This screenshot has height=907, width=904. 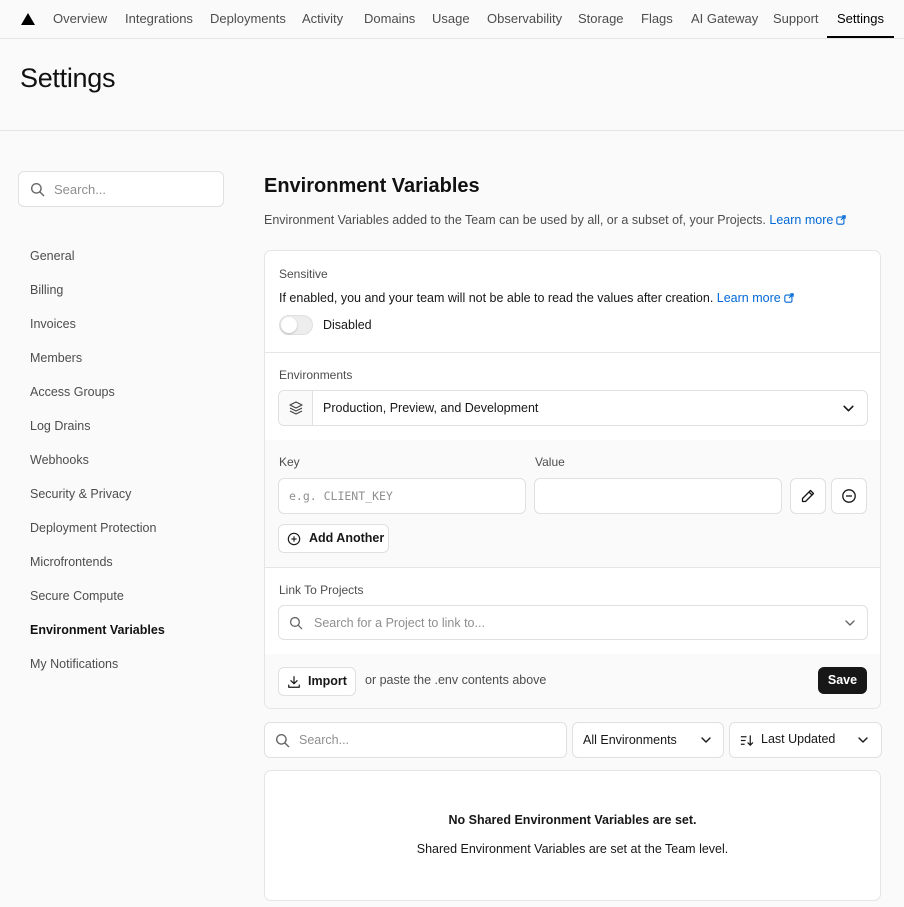 What do you see at coordinates (80, 19) in the screenshot?
I see `tab-overview: Overview` at bounding box center [80, 19].